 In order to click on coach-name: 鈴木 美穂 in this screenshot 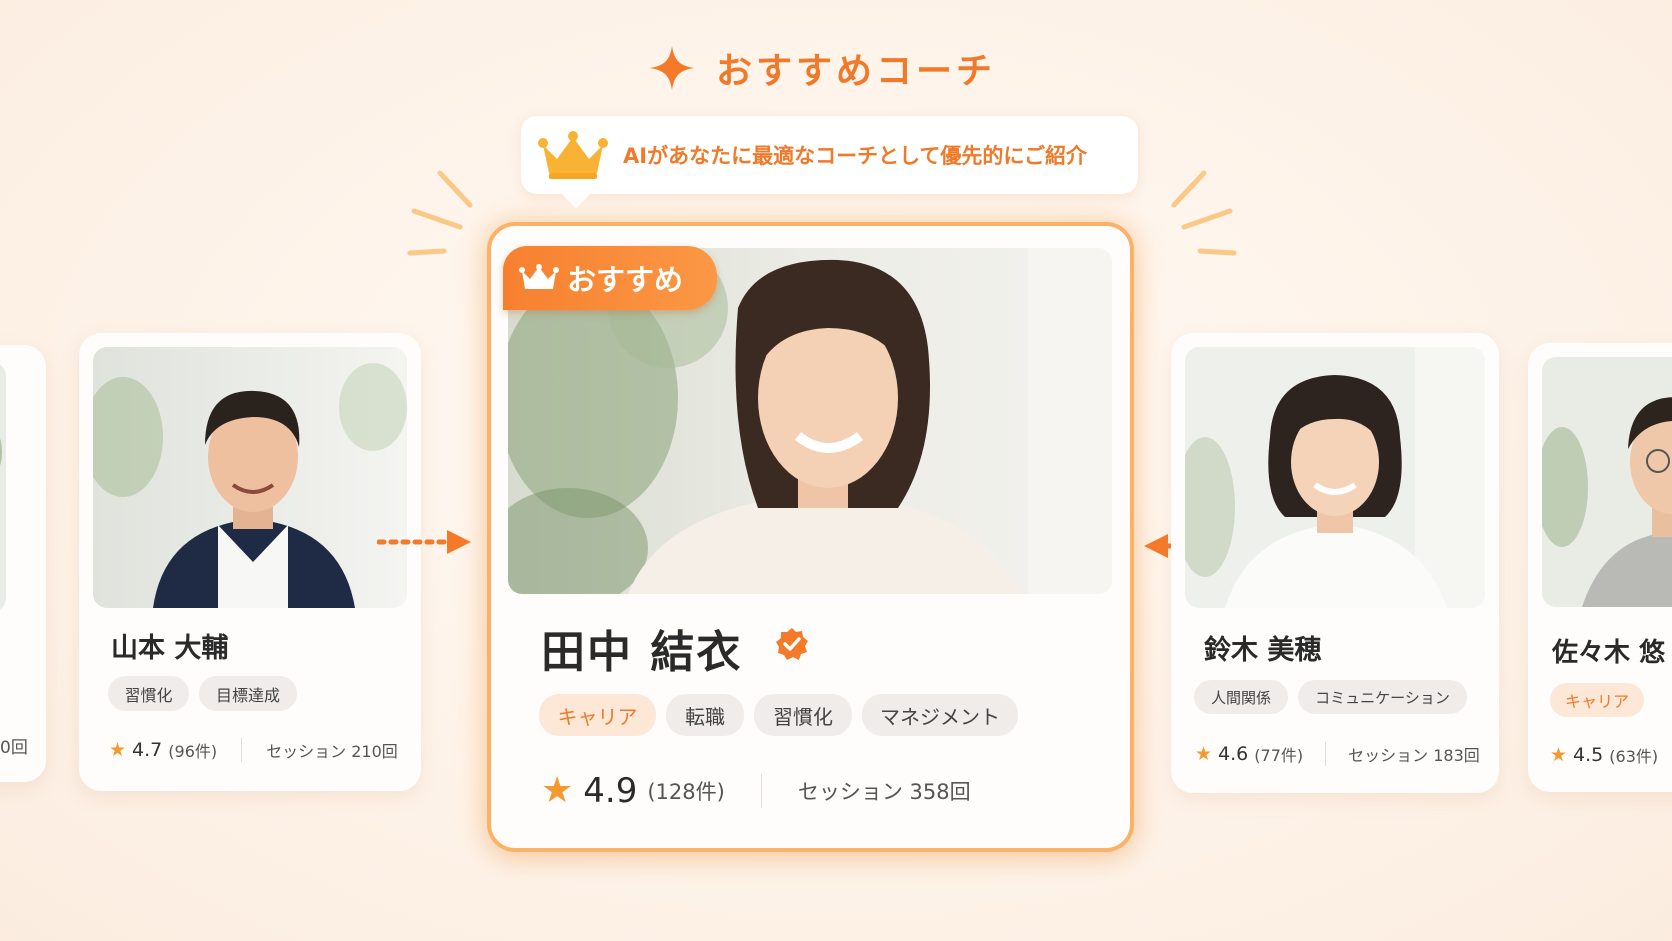, I will do `click(1263, 650)`.